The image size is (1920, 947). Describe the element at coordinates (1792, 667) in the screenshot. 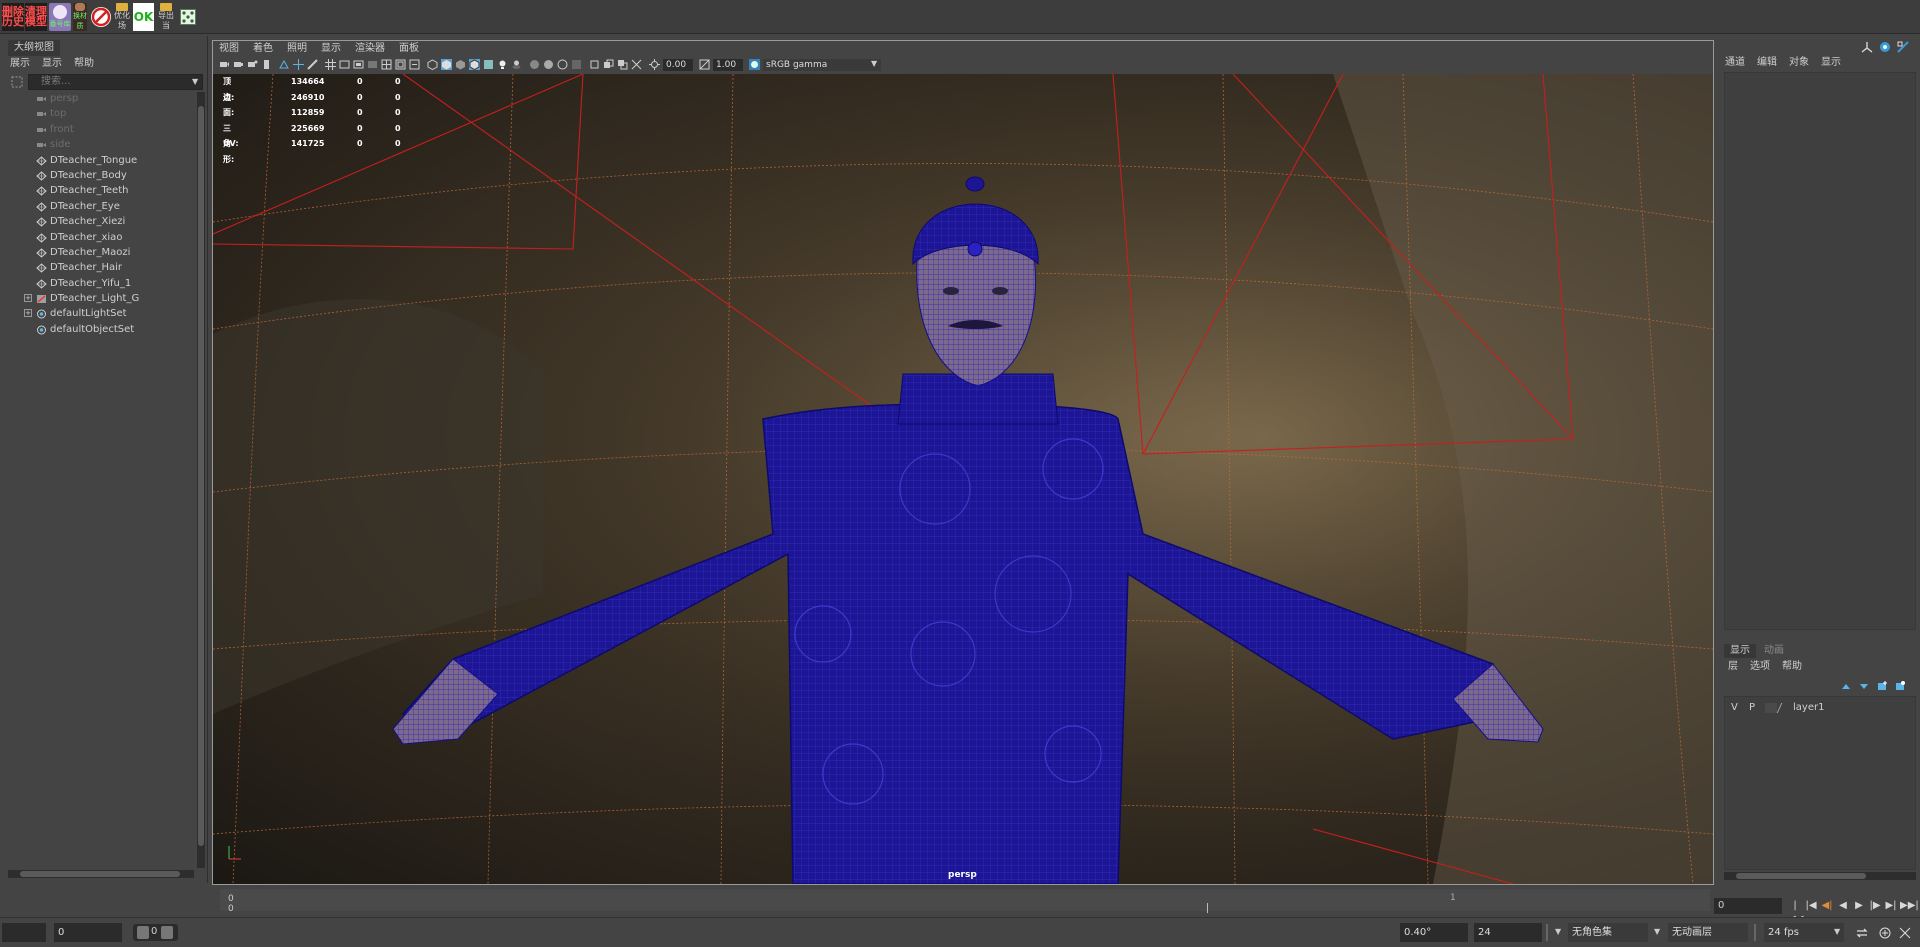

I see `menu-help: 帮助` at that location.